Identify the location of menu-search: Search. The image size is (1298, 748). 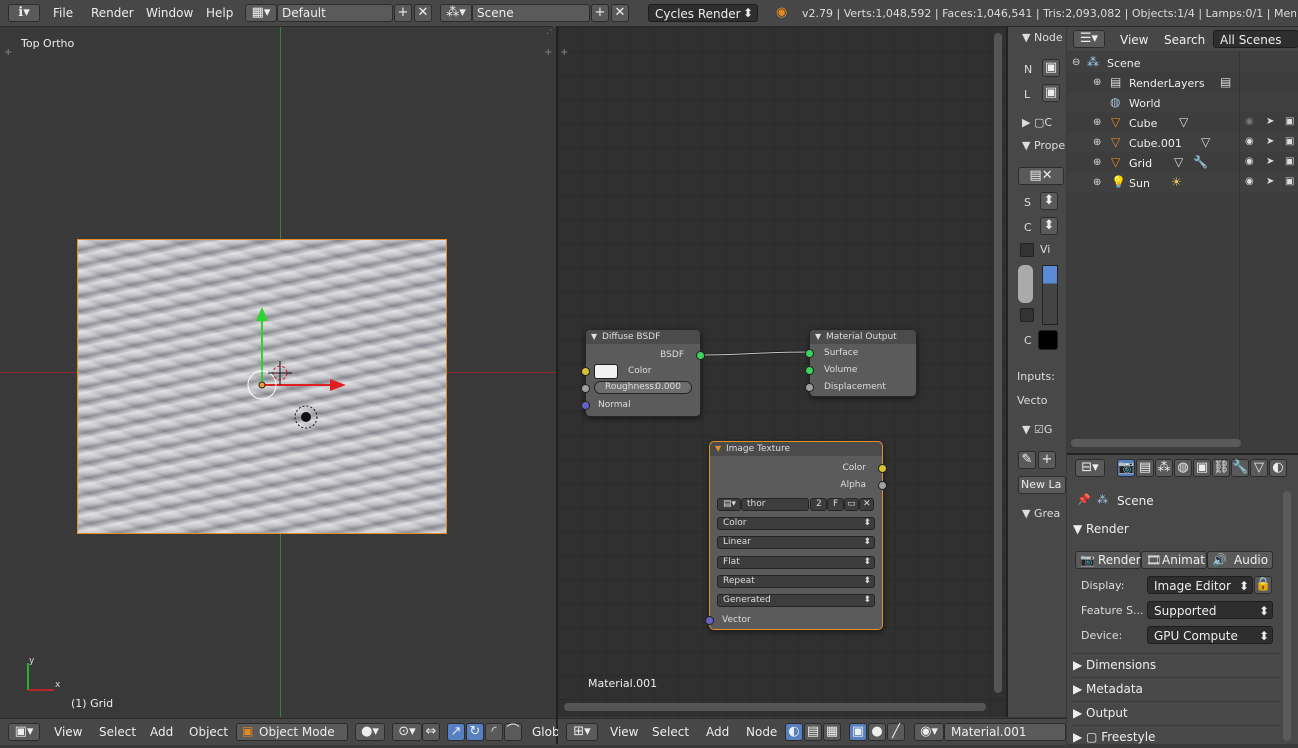
(1184, 40).